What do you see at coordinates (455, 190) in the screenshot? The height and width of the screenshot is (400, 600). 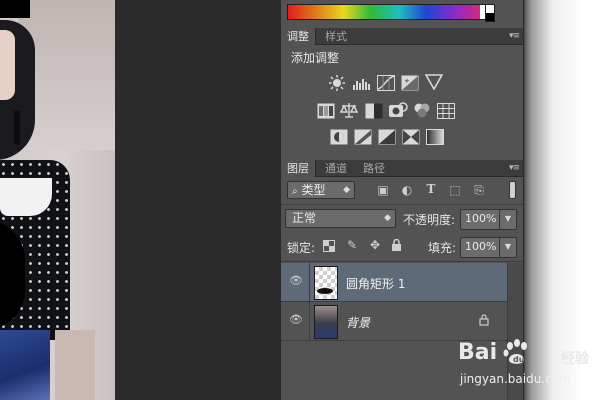 I see `shape-layer-filter-icon: ⬚` at bounding box center [455, 190].